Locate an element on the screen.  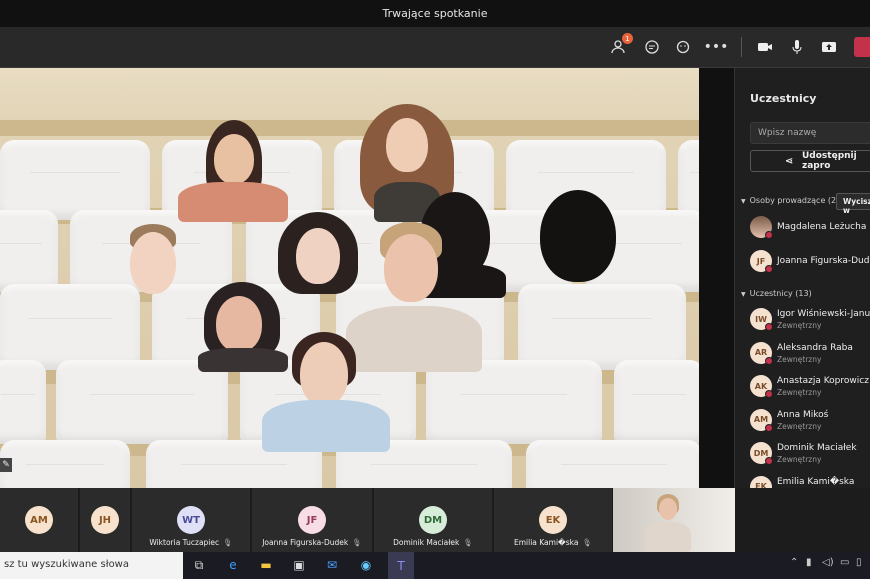
avatar-initials: AR is located at coordinates (761, 352).